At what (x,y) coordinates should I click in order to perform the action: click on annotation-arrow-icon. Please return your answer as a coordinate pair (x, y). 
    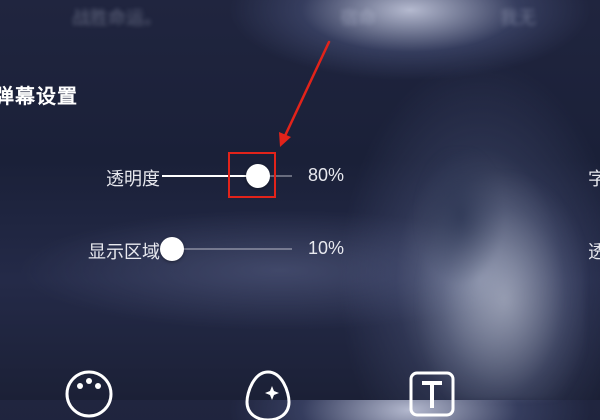
    Looking at the image, I should click on (305, 93).